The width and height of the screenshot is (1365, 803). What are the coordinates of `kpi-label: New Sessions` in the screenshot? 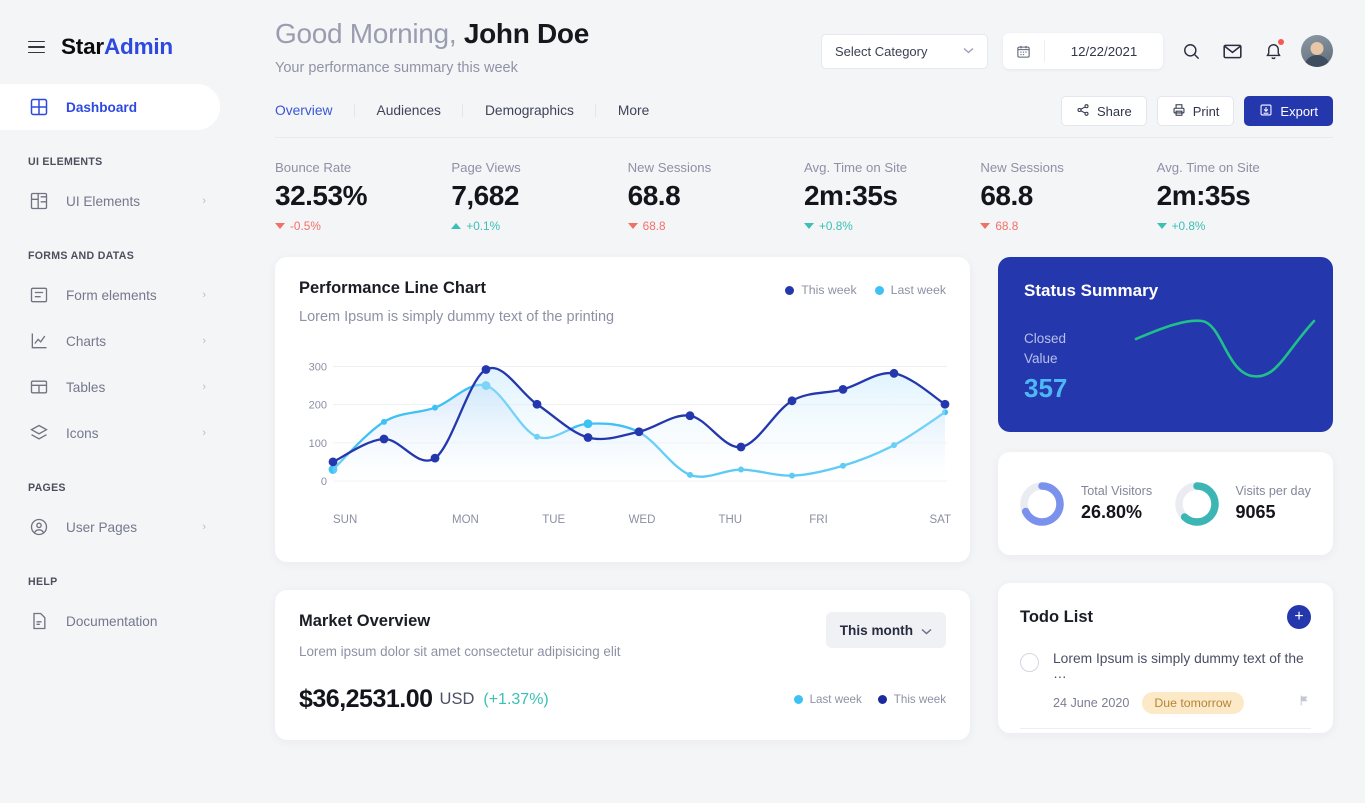 It's located at (1022, 167).